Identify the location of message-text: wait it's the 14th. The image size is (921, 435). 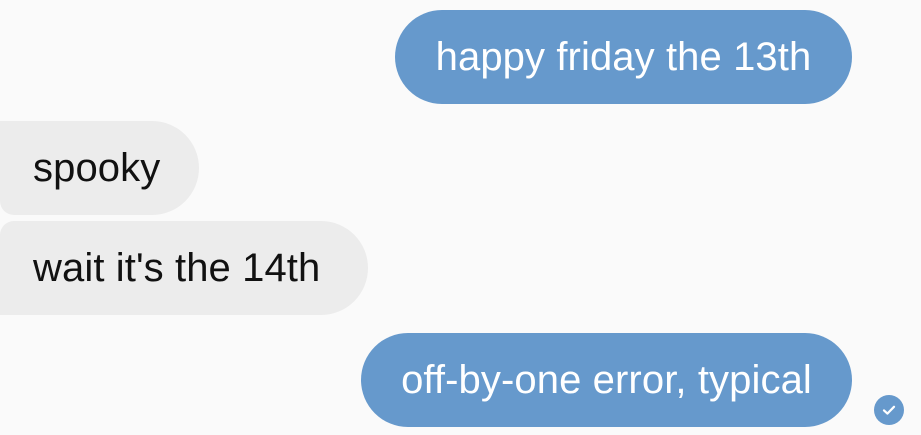
(177, 267).